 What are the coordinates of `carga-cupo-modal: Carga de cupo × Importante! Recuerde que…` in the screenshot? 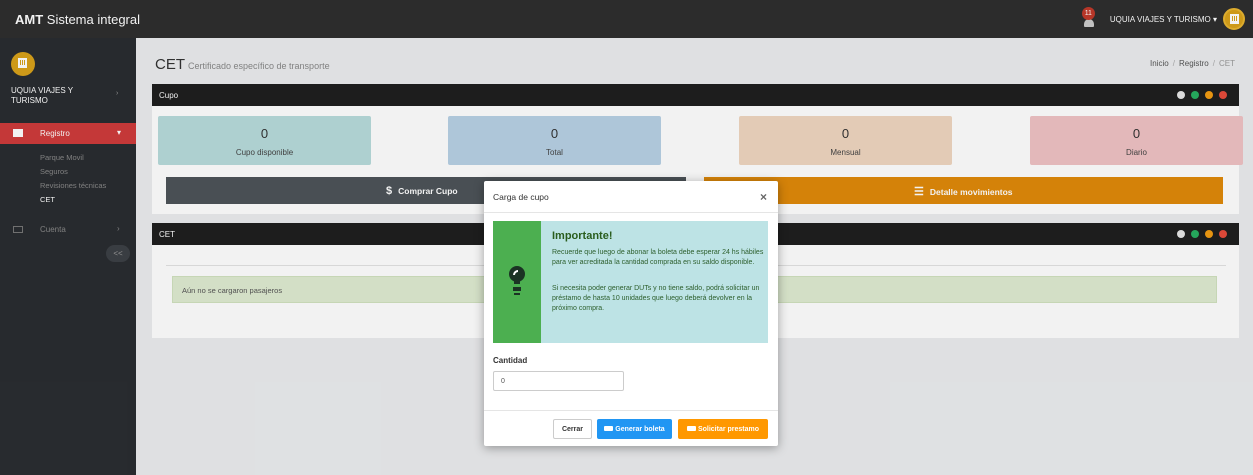 It's located at (631, 313).